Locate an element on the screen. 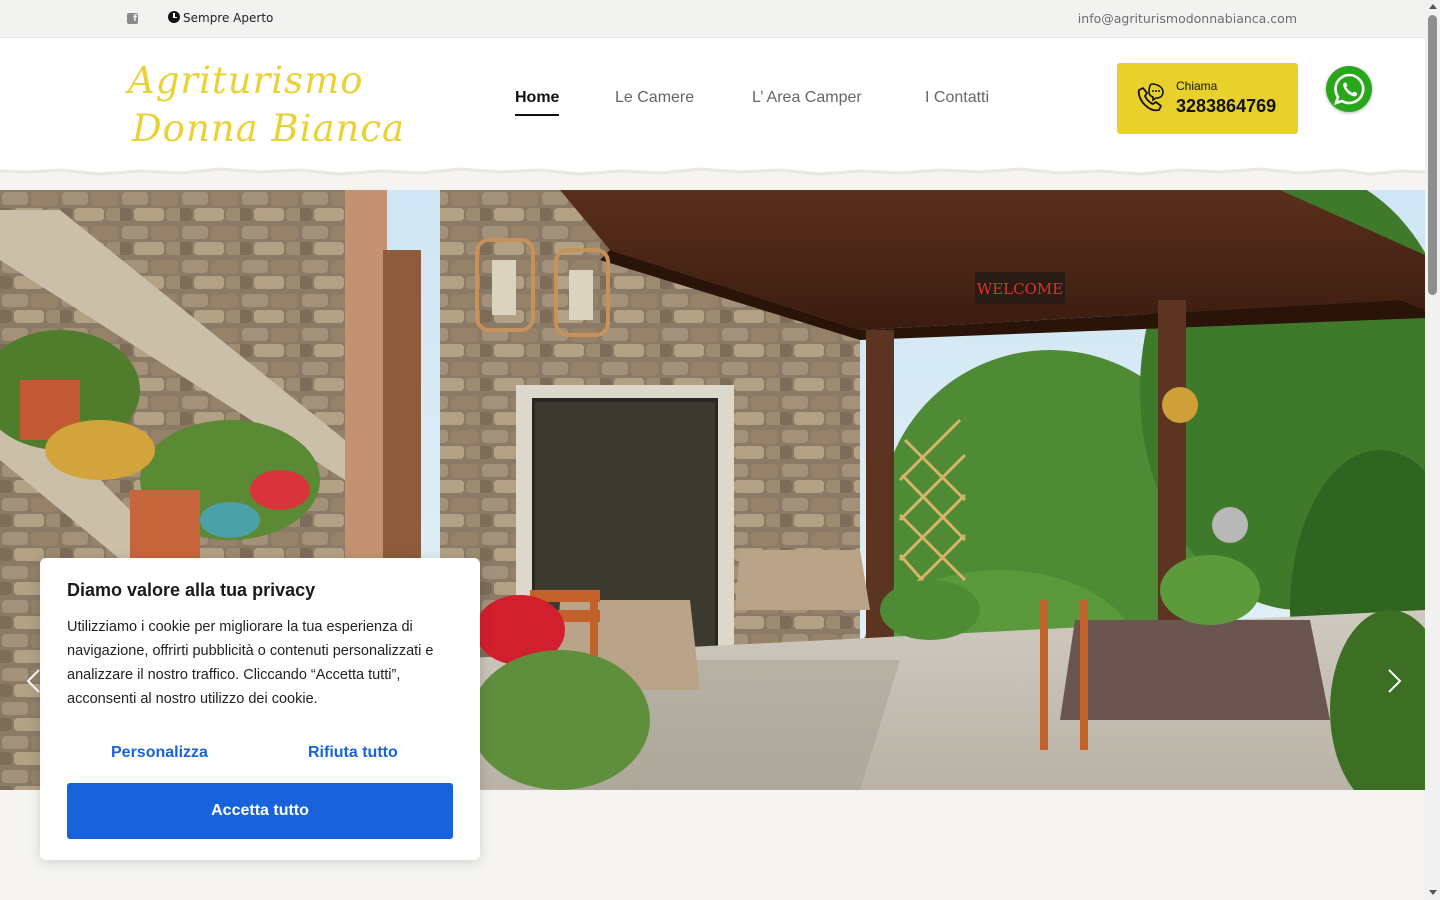 The width and height of the screenshot is (1440, 900). customize-button: Personalizza is located at coordinates (159, 753).